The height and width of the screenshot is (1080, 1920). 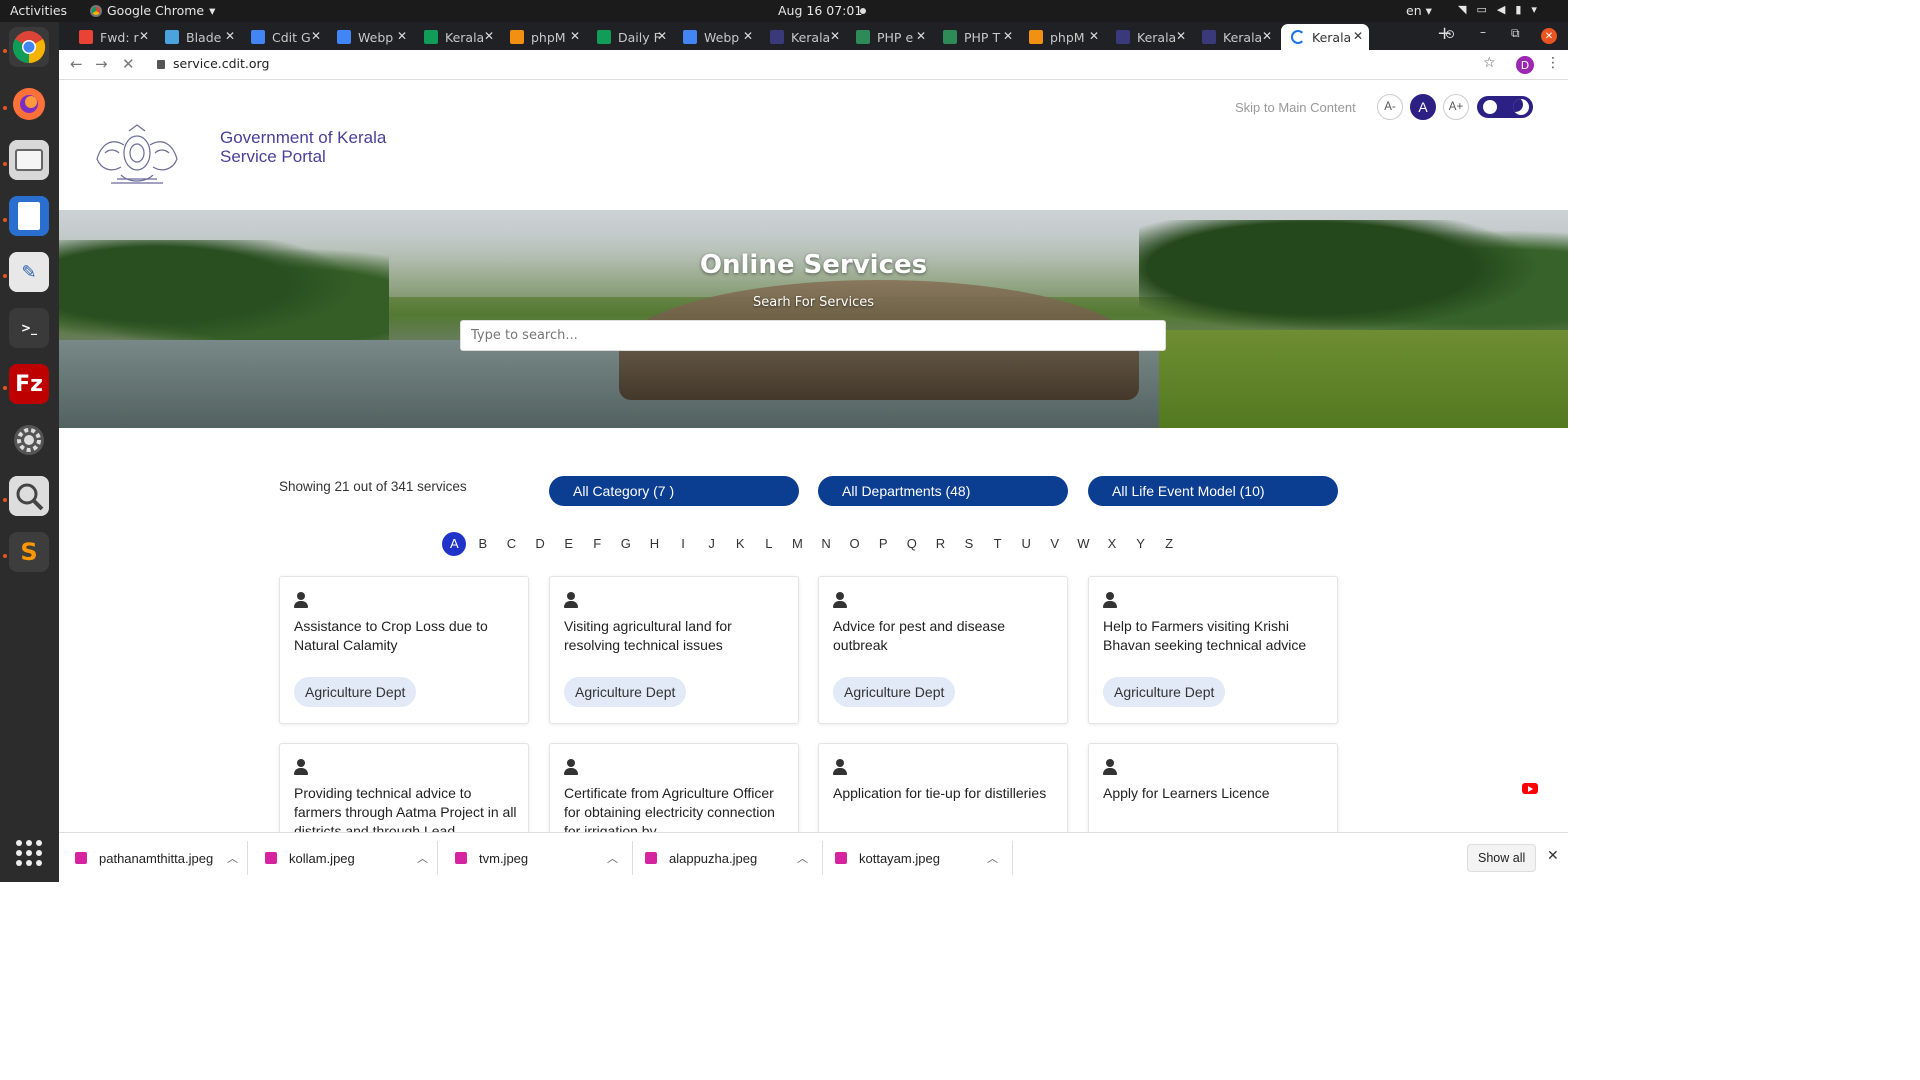 I want to click on font-normal-button: A, so click(x=1423, y=107).